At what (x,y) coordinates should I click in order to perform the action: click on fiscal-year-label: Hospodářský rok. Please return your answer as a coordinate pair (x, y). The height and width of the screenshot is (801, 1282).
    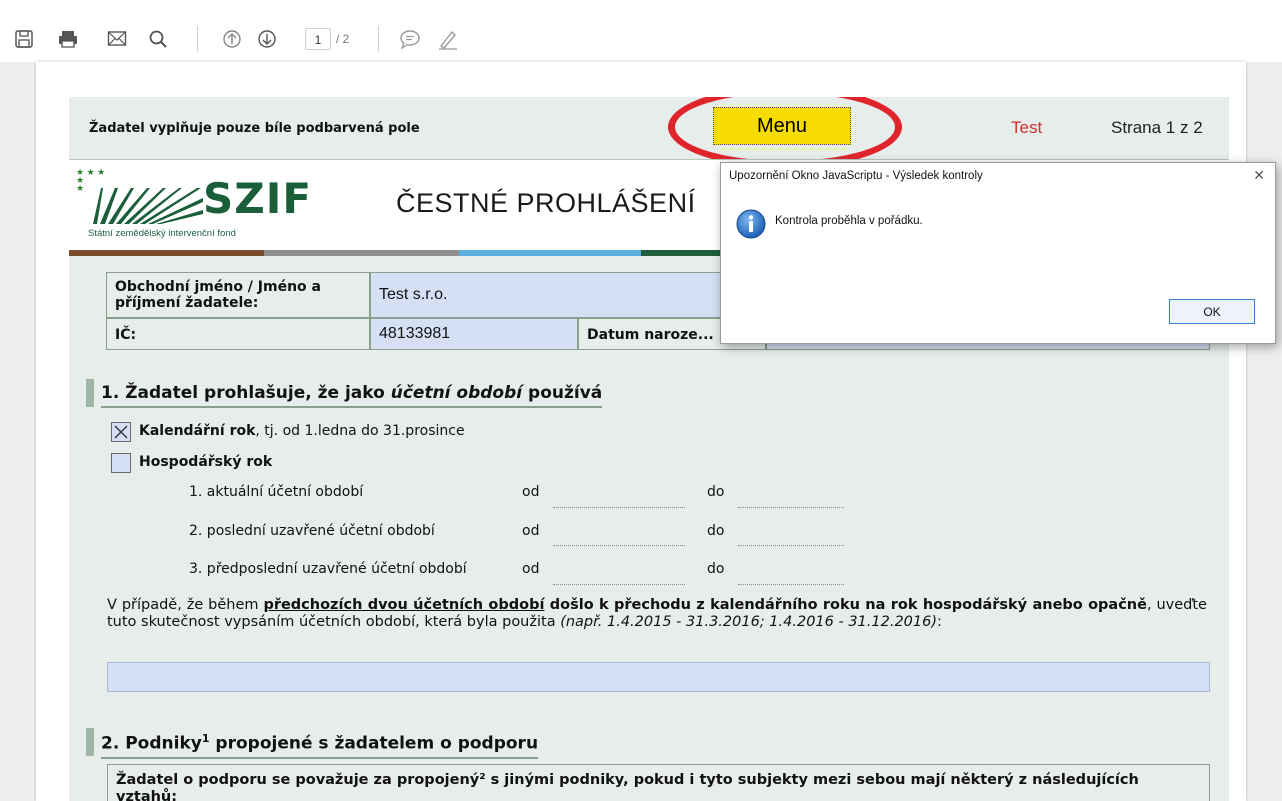
    Looking at the image, I should click on (206, 462).